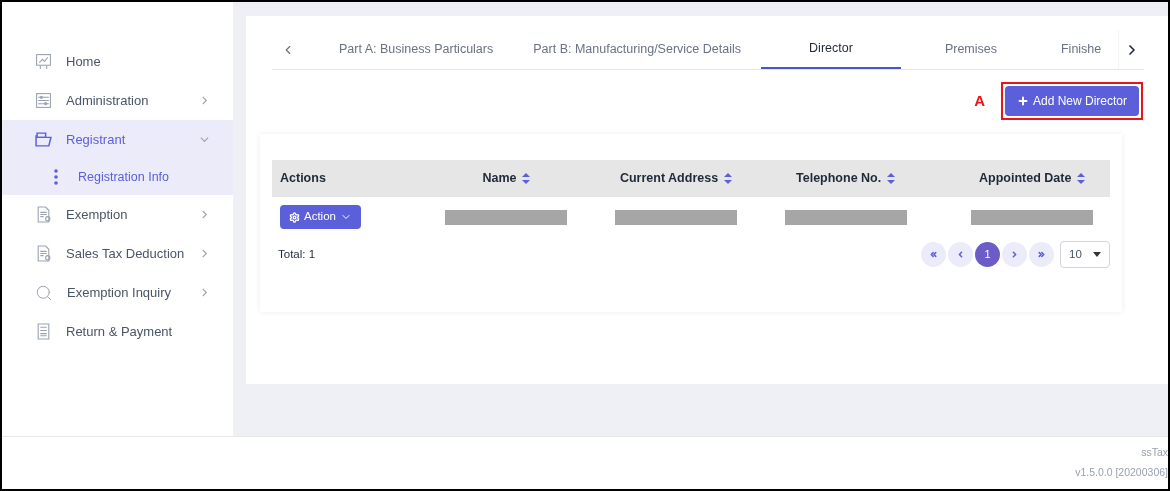 This screenshot has width=1170, height=491. I want to click on app-name: ssTax, so click(1154, 453).